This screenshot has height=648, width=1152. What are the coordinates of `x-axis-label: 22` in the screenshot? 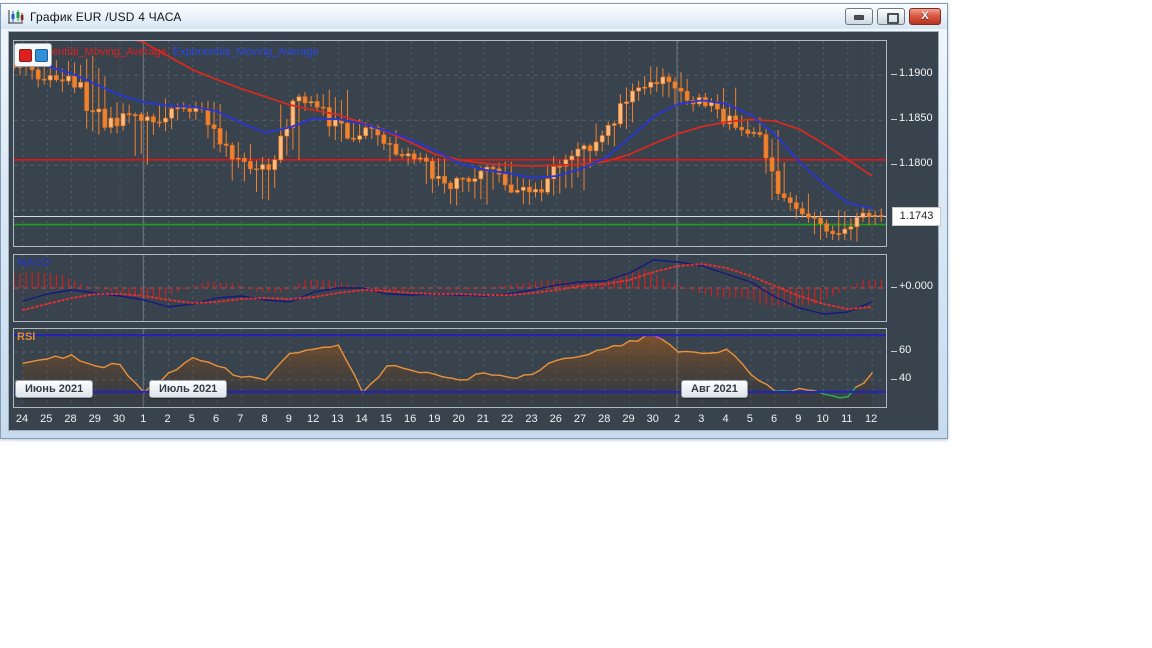 It's located at (507, 419).